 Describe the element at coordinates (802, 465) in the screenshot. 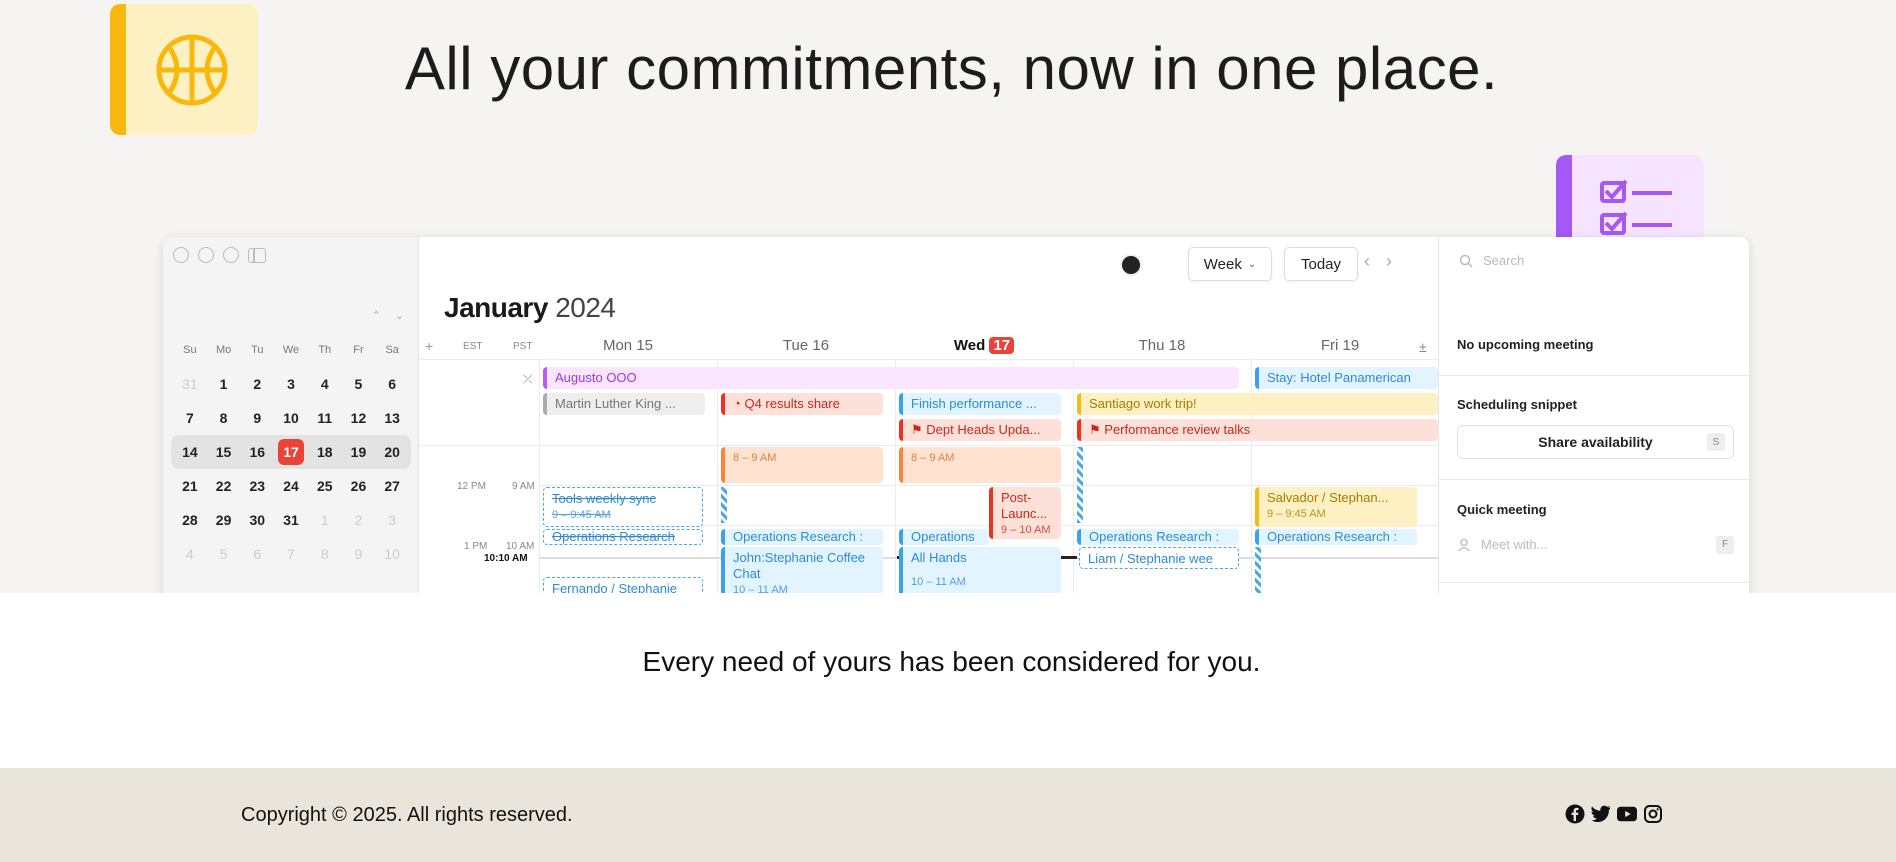

I see `event-tue-8am: 8 – 9 AM` at that location.